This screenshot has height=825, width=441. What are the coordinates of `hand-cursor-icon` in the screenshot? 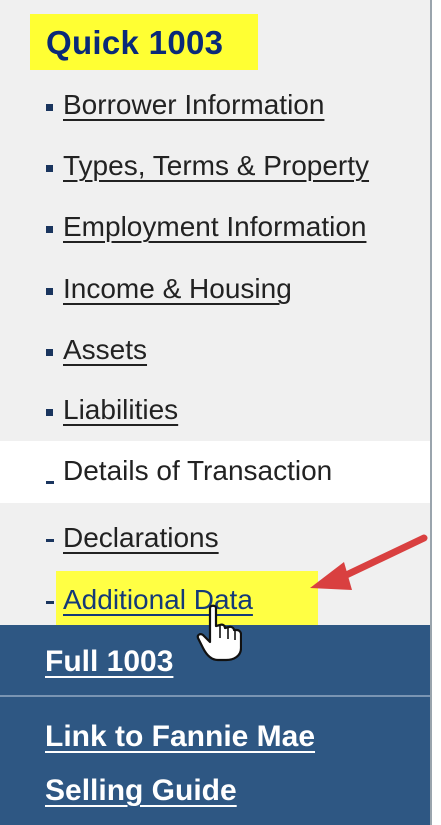 It's located at (219, 633).